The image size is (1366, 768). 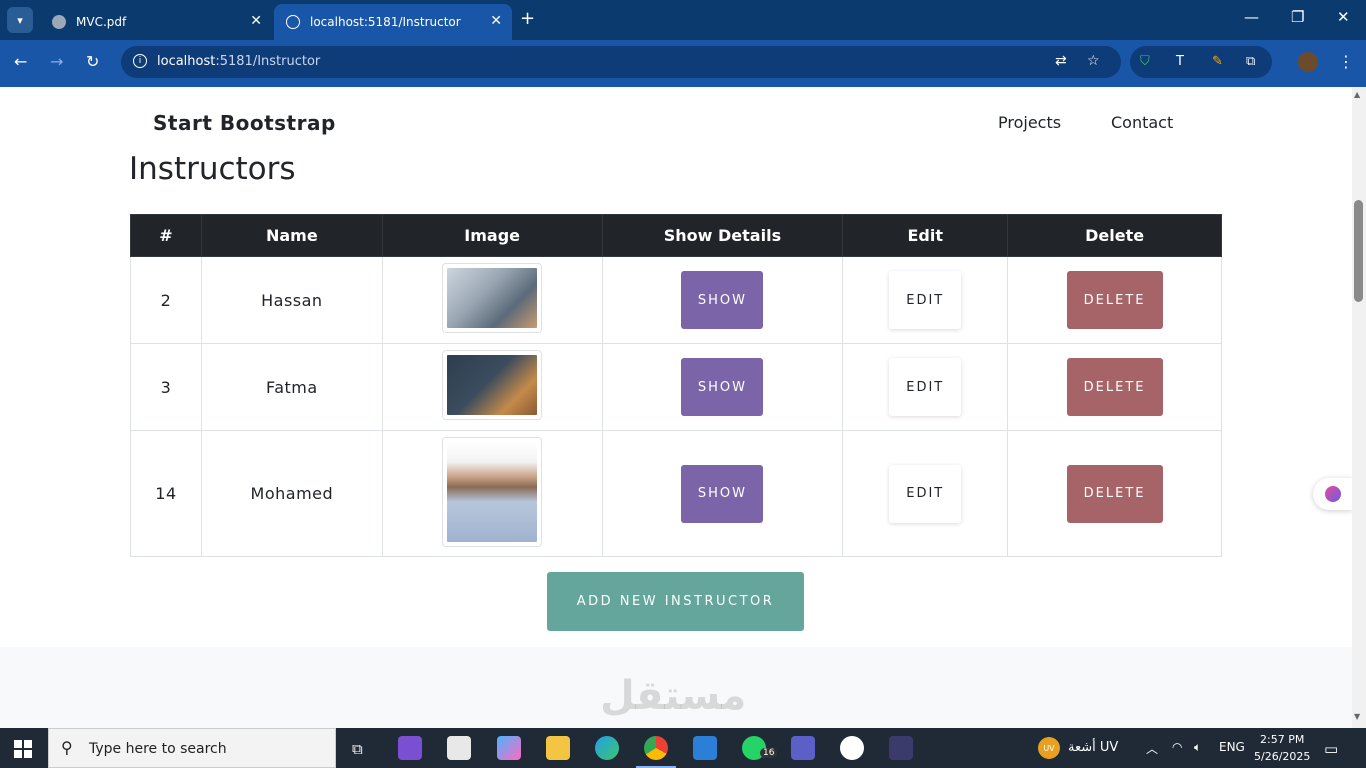 I want to click on vscode-icon, so click(x=705, y=748).